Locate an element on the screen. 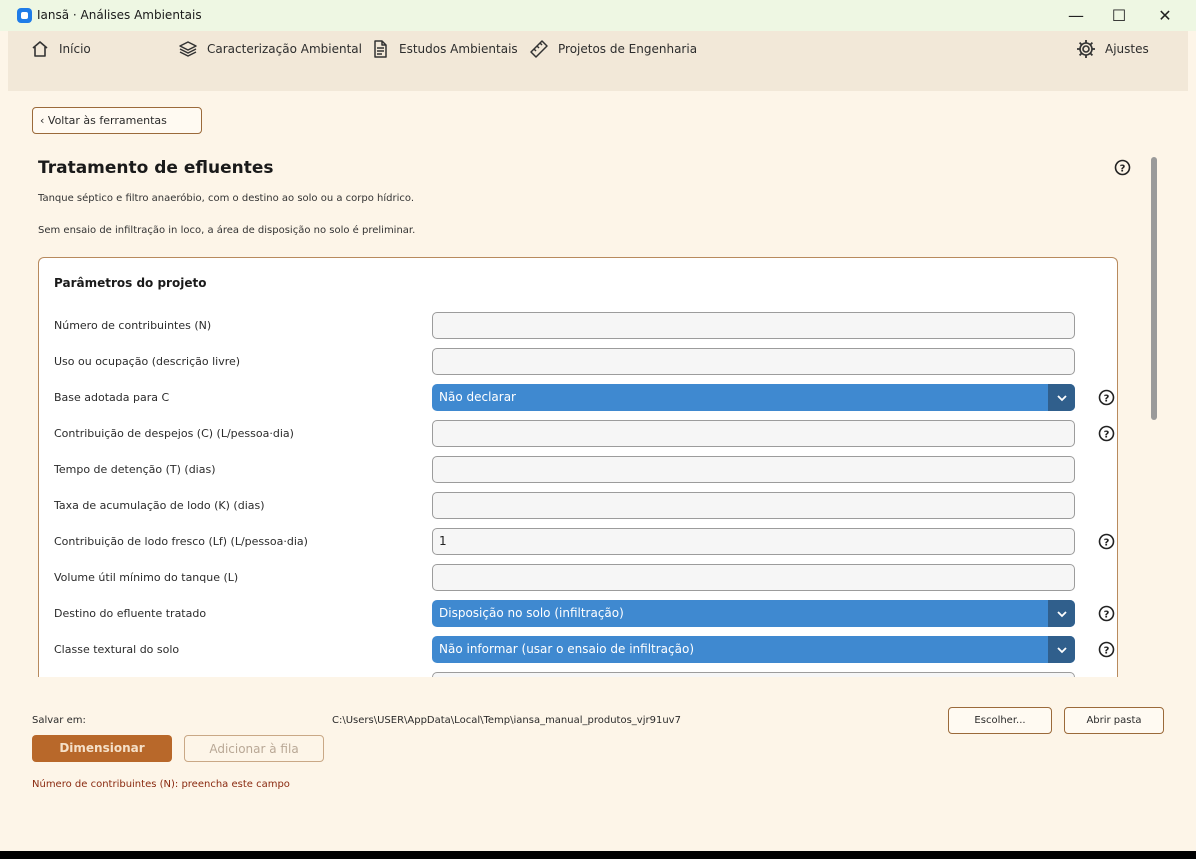 Image resolution: width=1196 pixels, height=859 pixels. back-to-tools-button: ‹ Voltar às ferramentas is located at coordinates (117, 120).